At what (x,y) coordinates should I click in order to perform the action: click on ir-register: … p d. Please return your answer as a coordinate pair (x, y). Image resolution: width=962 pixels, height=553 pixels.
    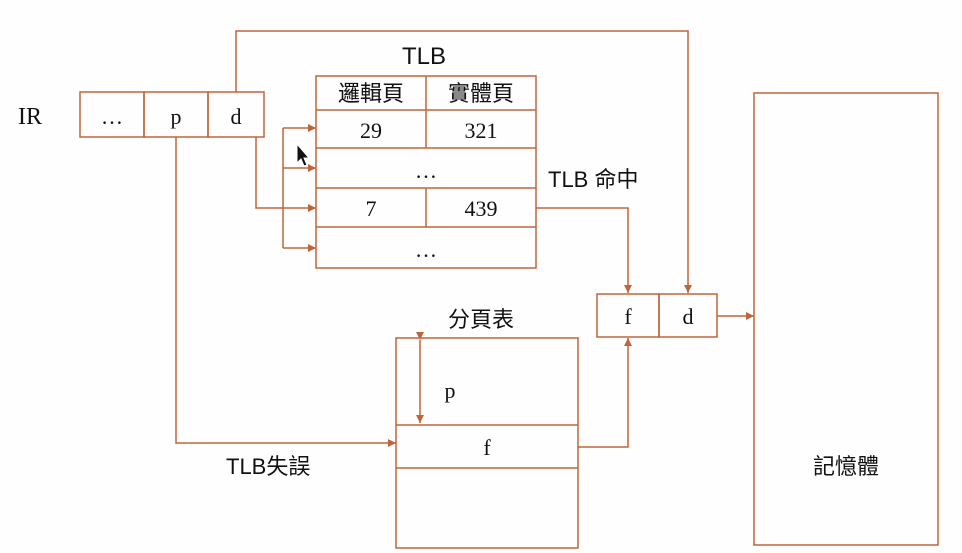
    Looking at the image, I should click on (172, 114).